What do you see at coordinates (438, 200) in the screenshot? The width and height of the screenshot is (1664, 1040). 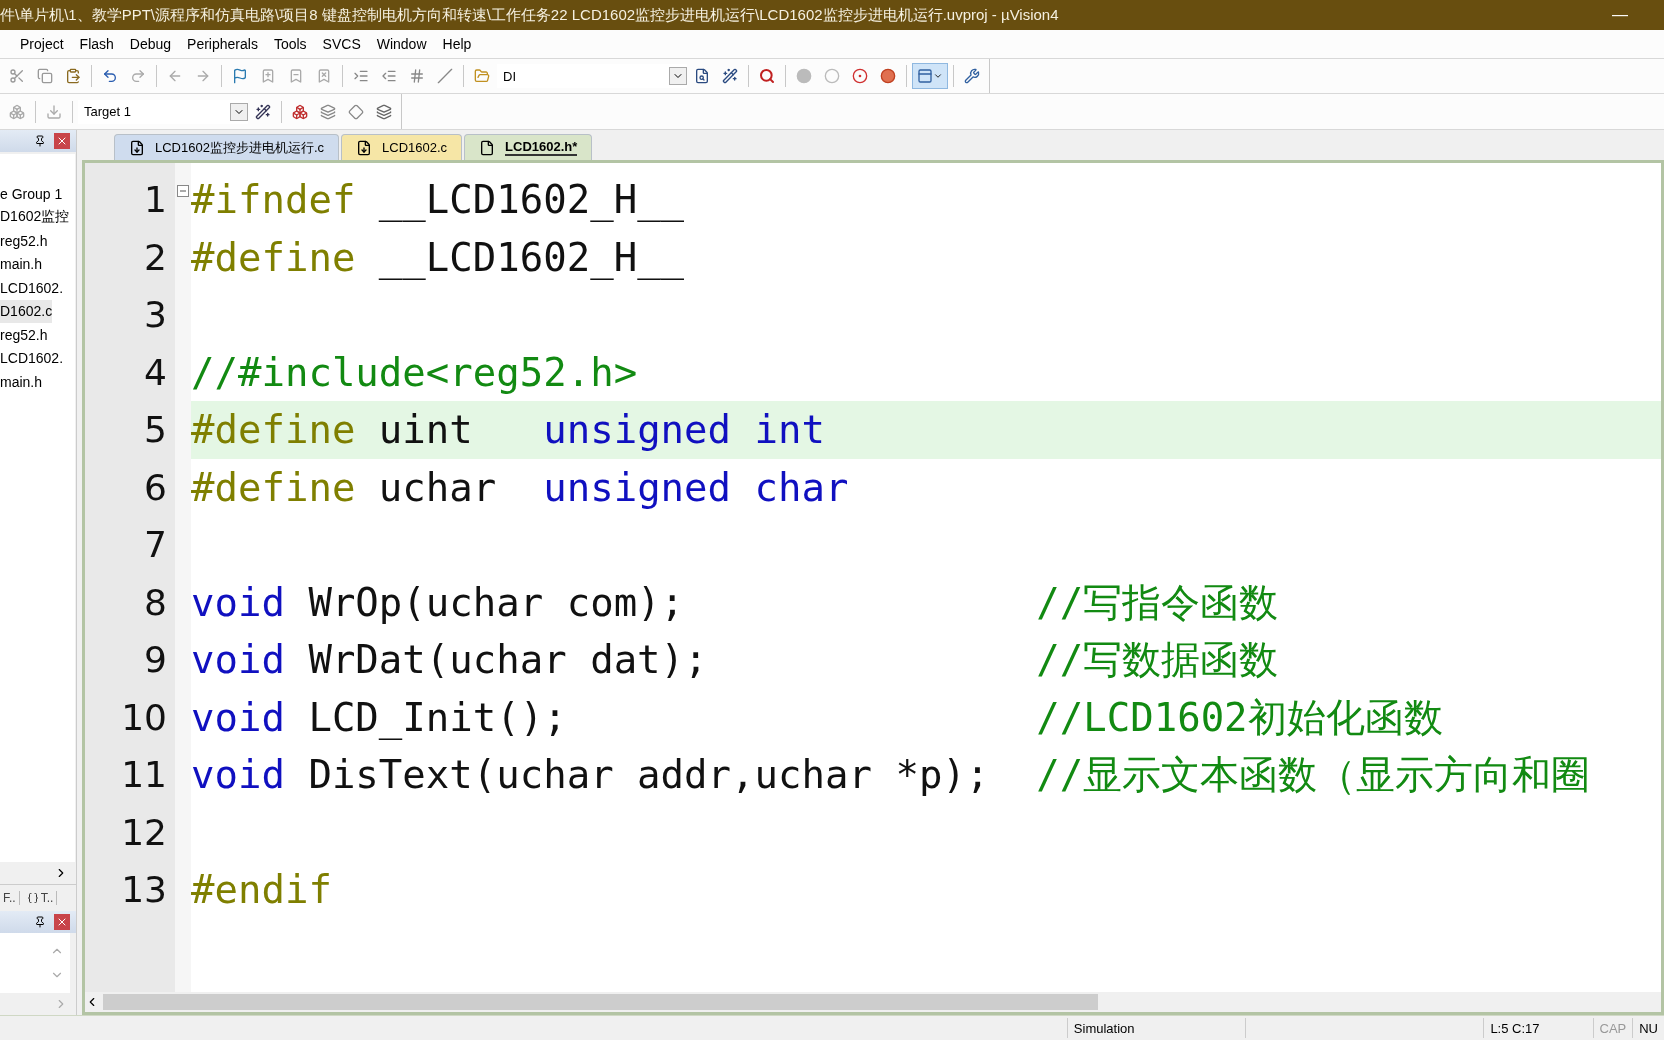 I see `code-line: #ifndef __LCD1602_H__` at bounding box center [438, 200].